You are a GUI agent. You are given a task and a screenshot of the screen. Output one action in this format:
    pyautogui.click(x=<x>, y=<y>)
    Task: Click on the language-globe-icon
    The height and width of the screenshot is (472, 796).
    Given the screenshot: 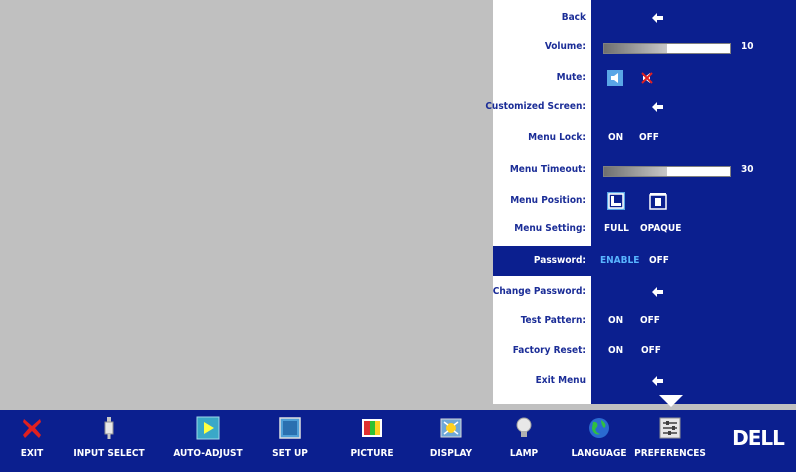 What is the action you would take?
    pyautogui.click(x=599, y=428)
    